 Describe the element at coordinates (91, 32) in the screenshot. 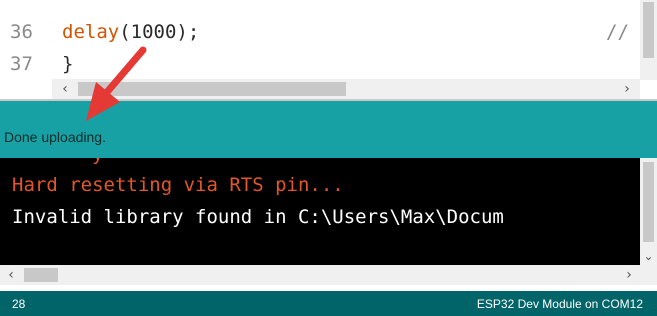

I see `code-function: delay` at that location.